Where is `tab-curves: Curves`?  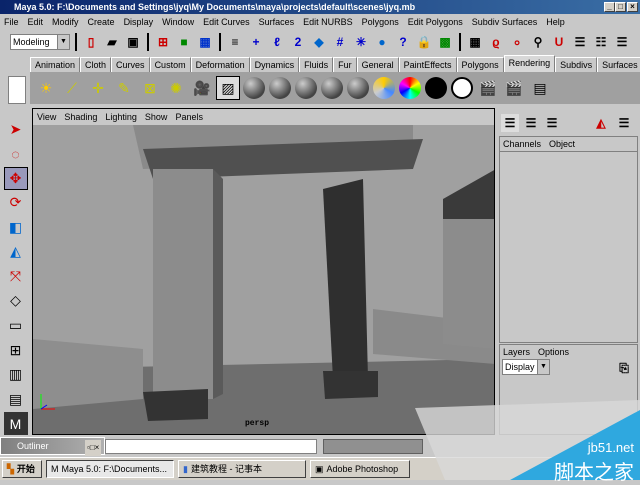 tab-curves: Curves is located at coordinates (130, 64).